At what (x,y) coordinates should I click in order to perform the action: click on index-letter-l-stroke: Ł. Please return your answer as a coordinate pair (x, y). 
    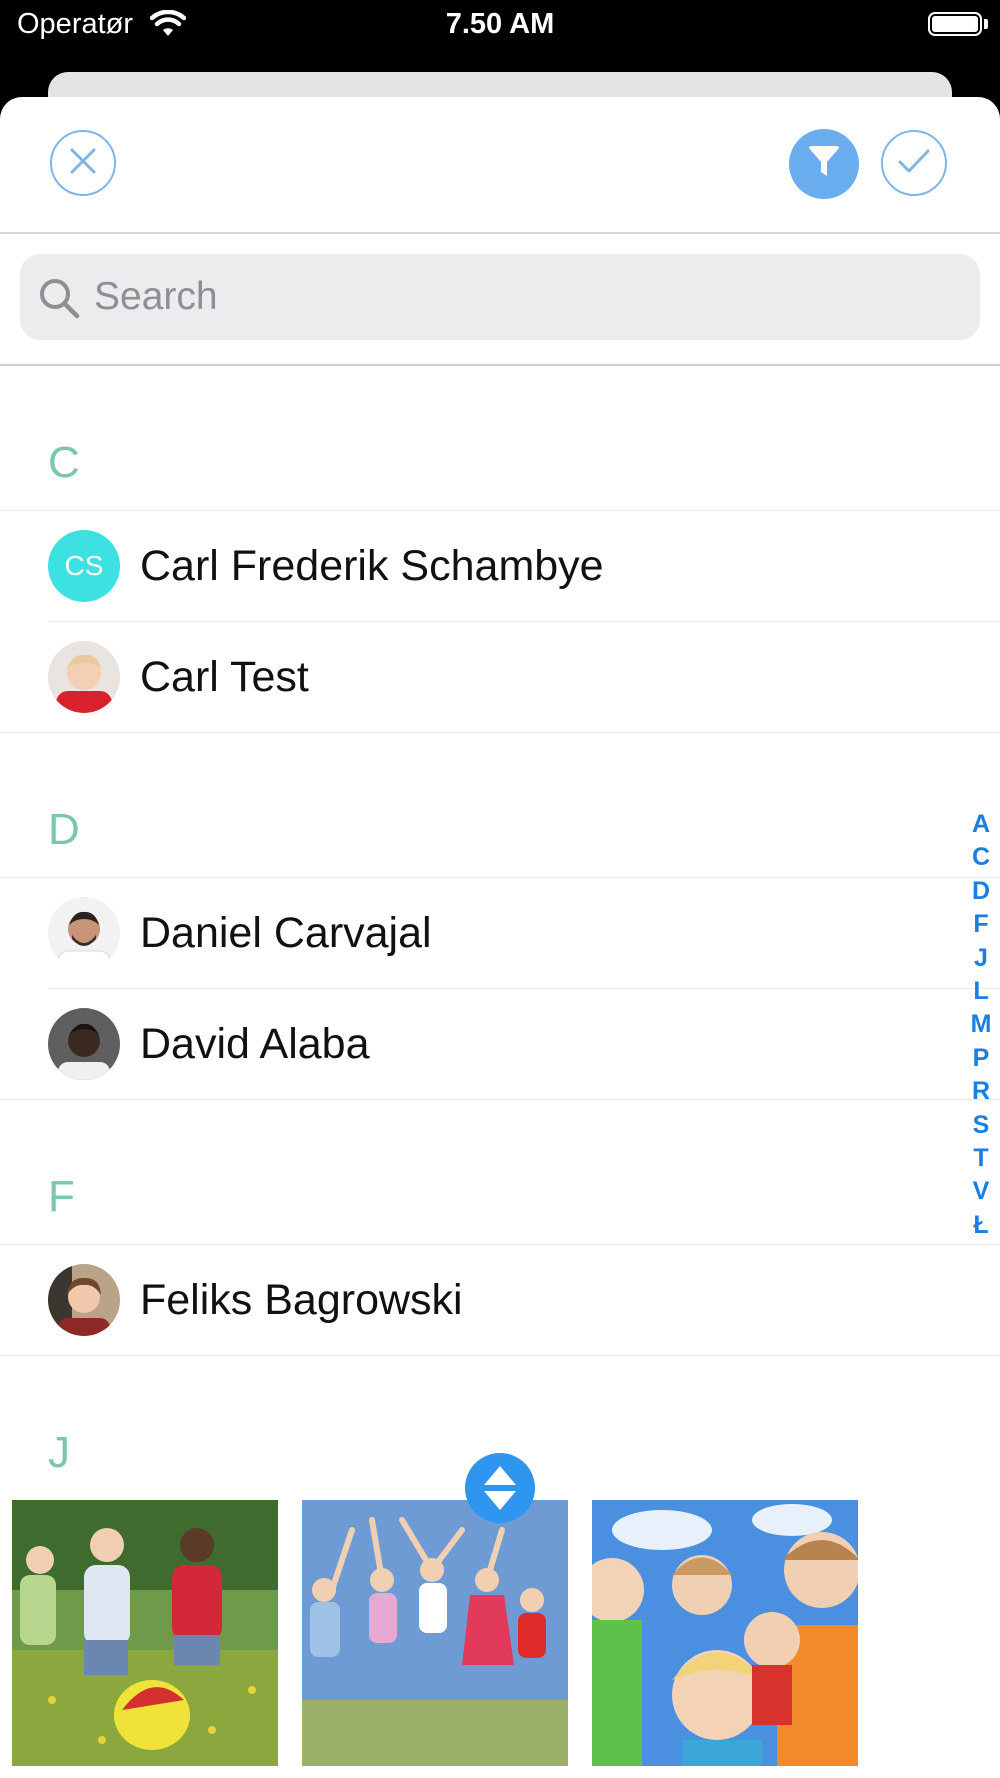
    Looking at the image, I should click on (981, 1225).